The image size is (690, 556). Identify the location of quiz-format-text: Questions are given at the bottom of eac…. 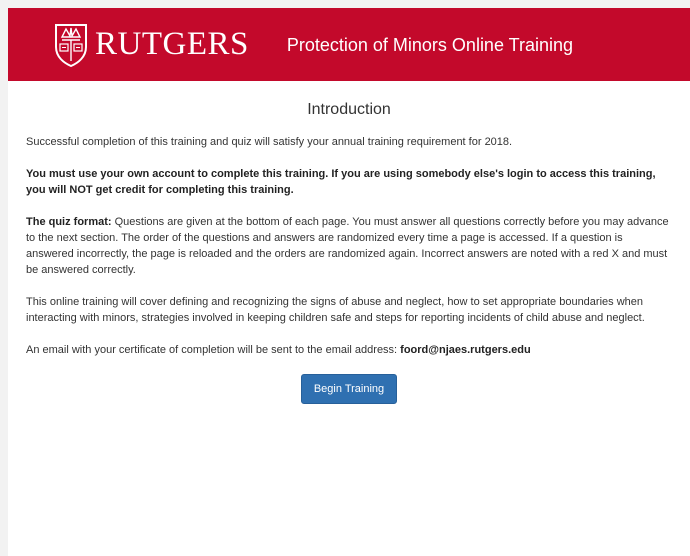
(347, 246).